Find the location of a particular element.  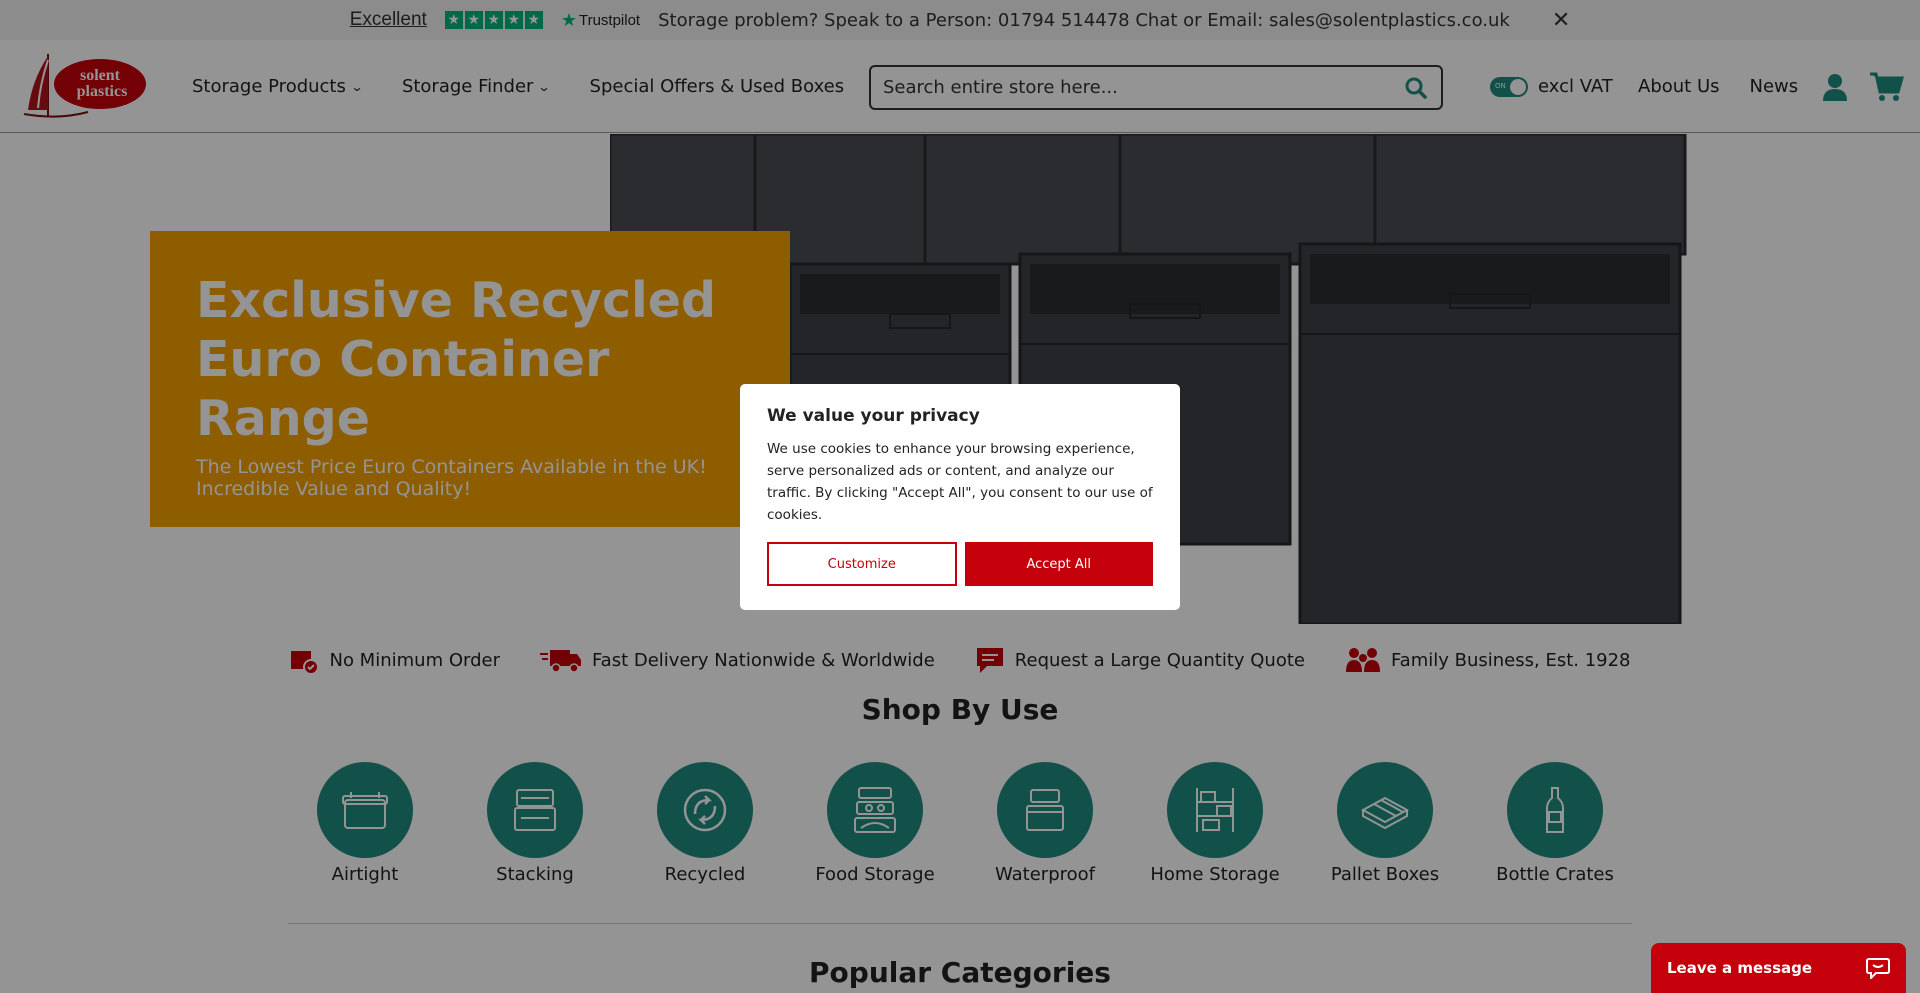

cookie-buttons: Customize Accept All is located at coordinates (960, 564).